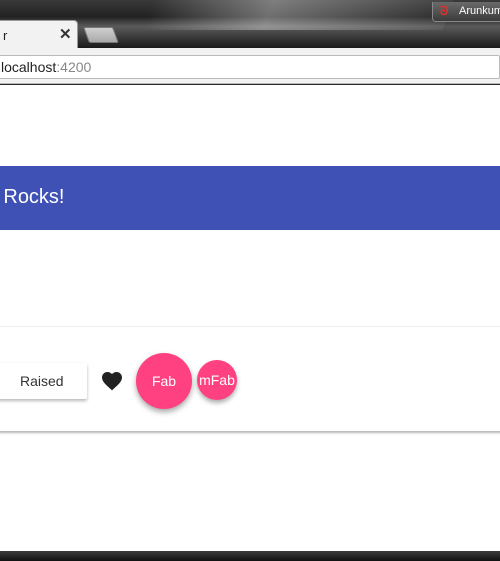 This screenshot has height=561, width=500. What do you see at coordinates (250, 326) in the screenshot?
I see `divider` at bounding box center [250, 326].